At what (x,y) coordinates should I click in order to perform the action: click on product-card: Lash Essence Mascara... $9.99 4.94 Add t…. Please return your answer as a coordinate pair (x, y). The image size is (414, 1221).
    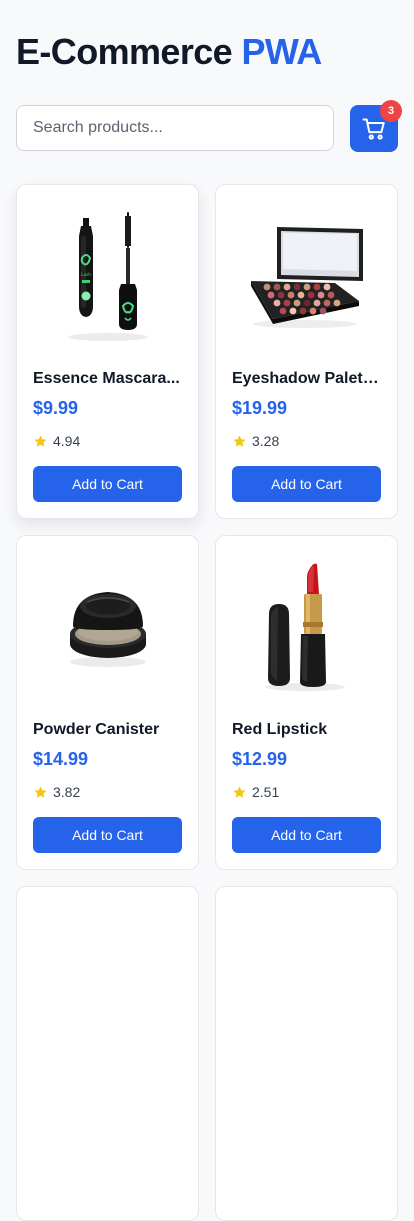
    Looking at the image, I should click on (107, 351).